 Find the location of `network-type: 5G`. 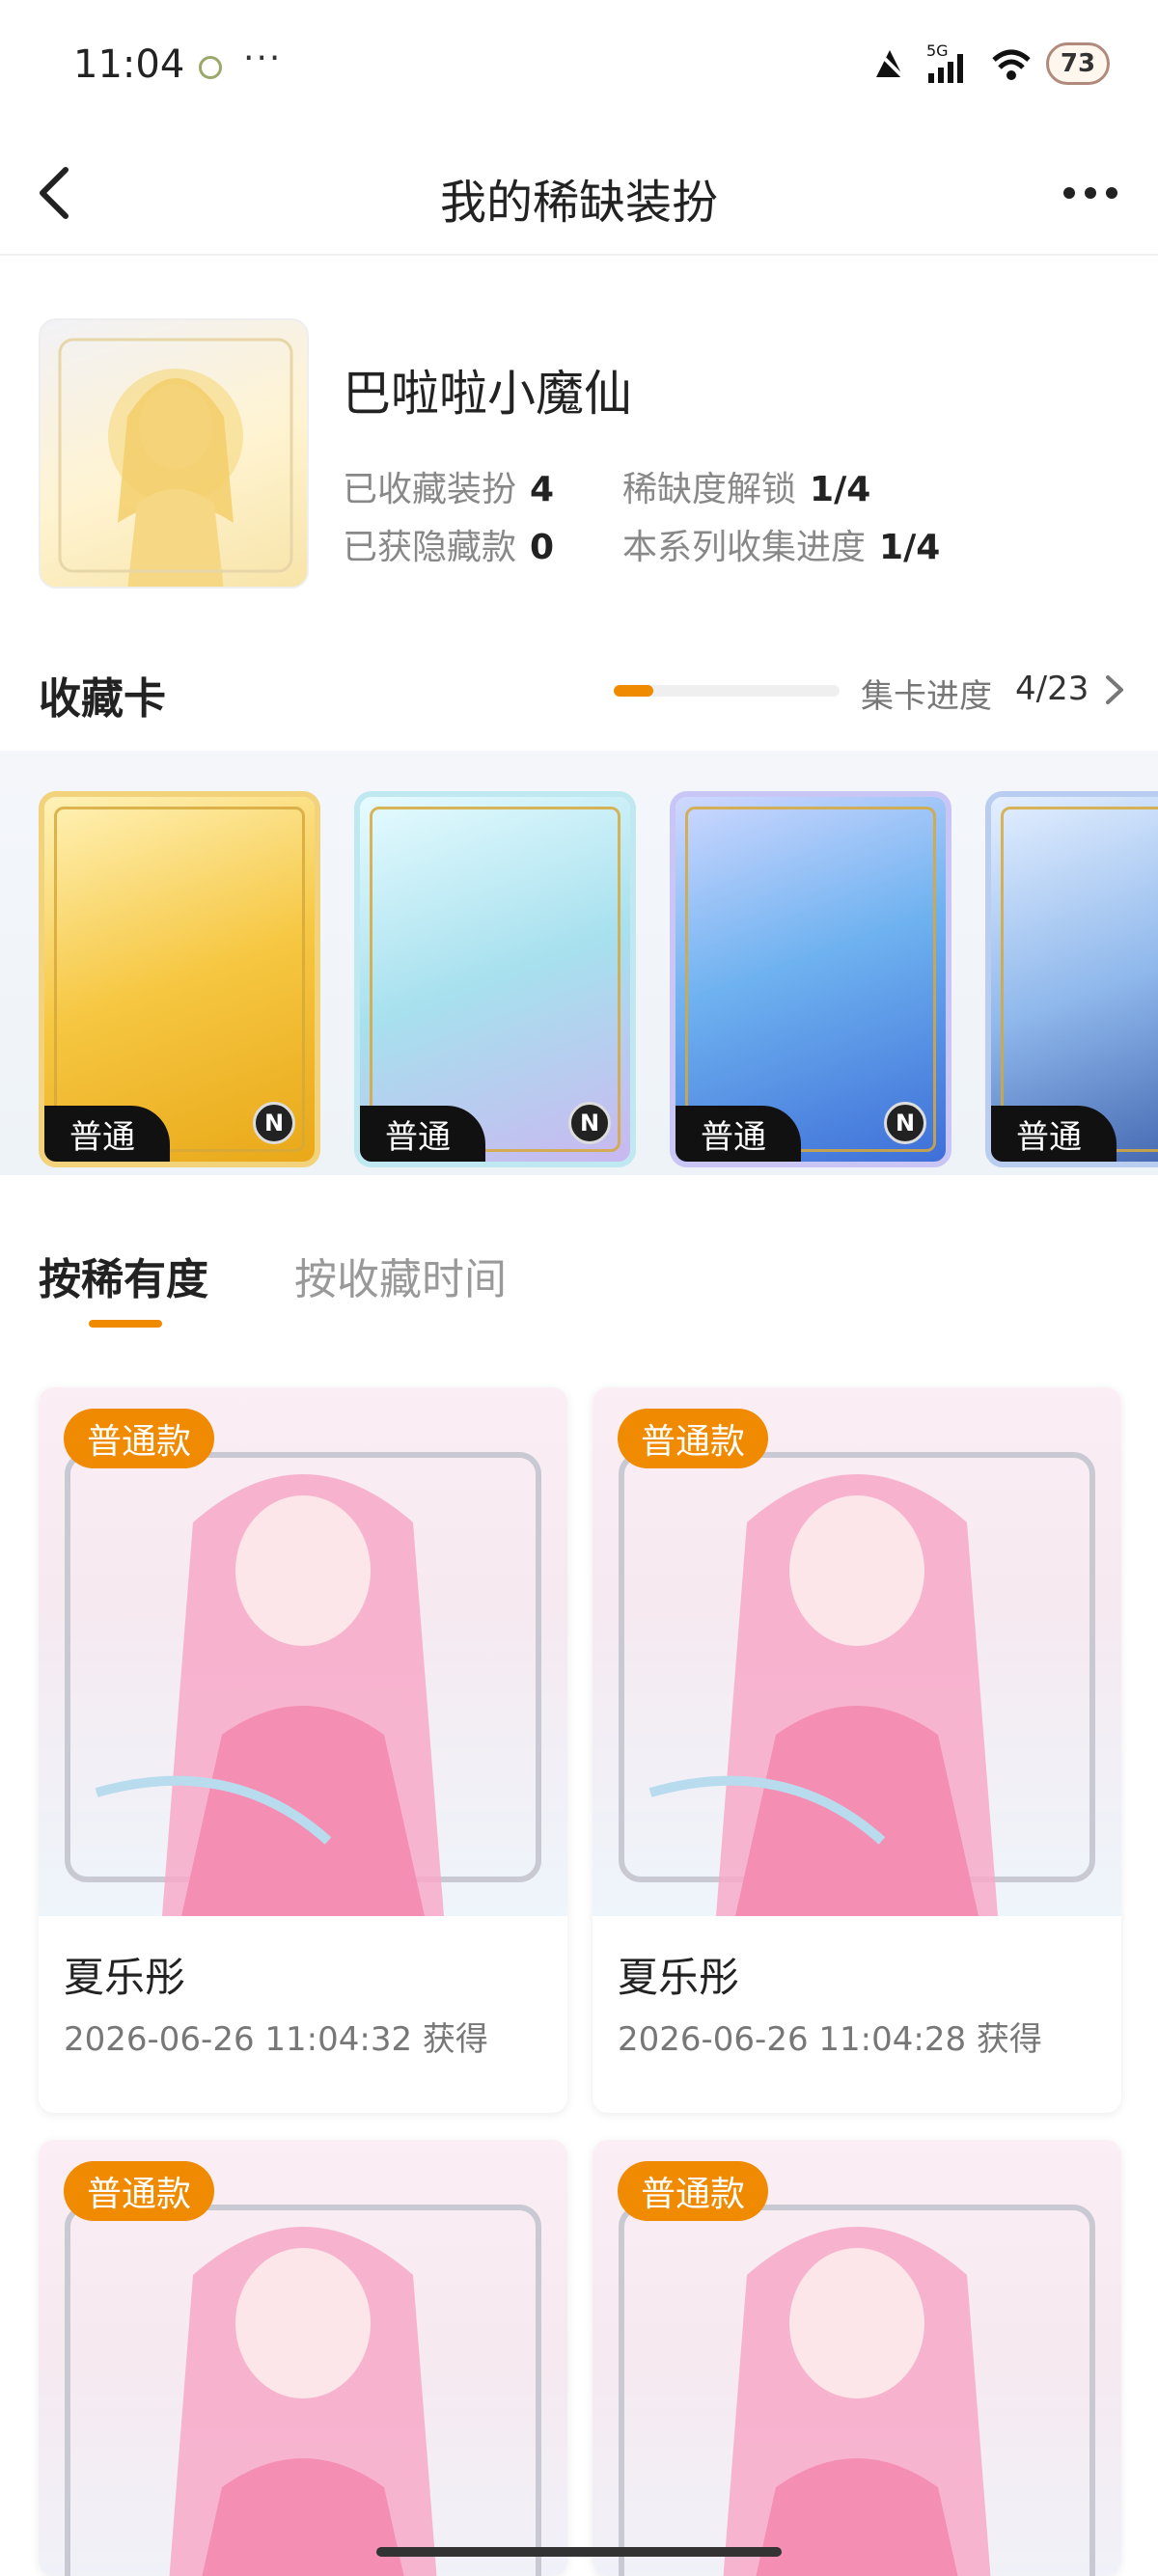

network-type: 5G is located at coordinates (937, 51).